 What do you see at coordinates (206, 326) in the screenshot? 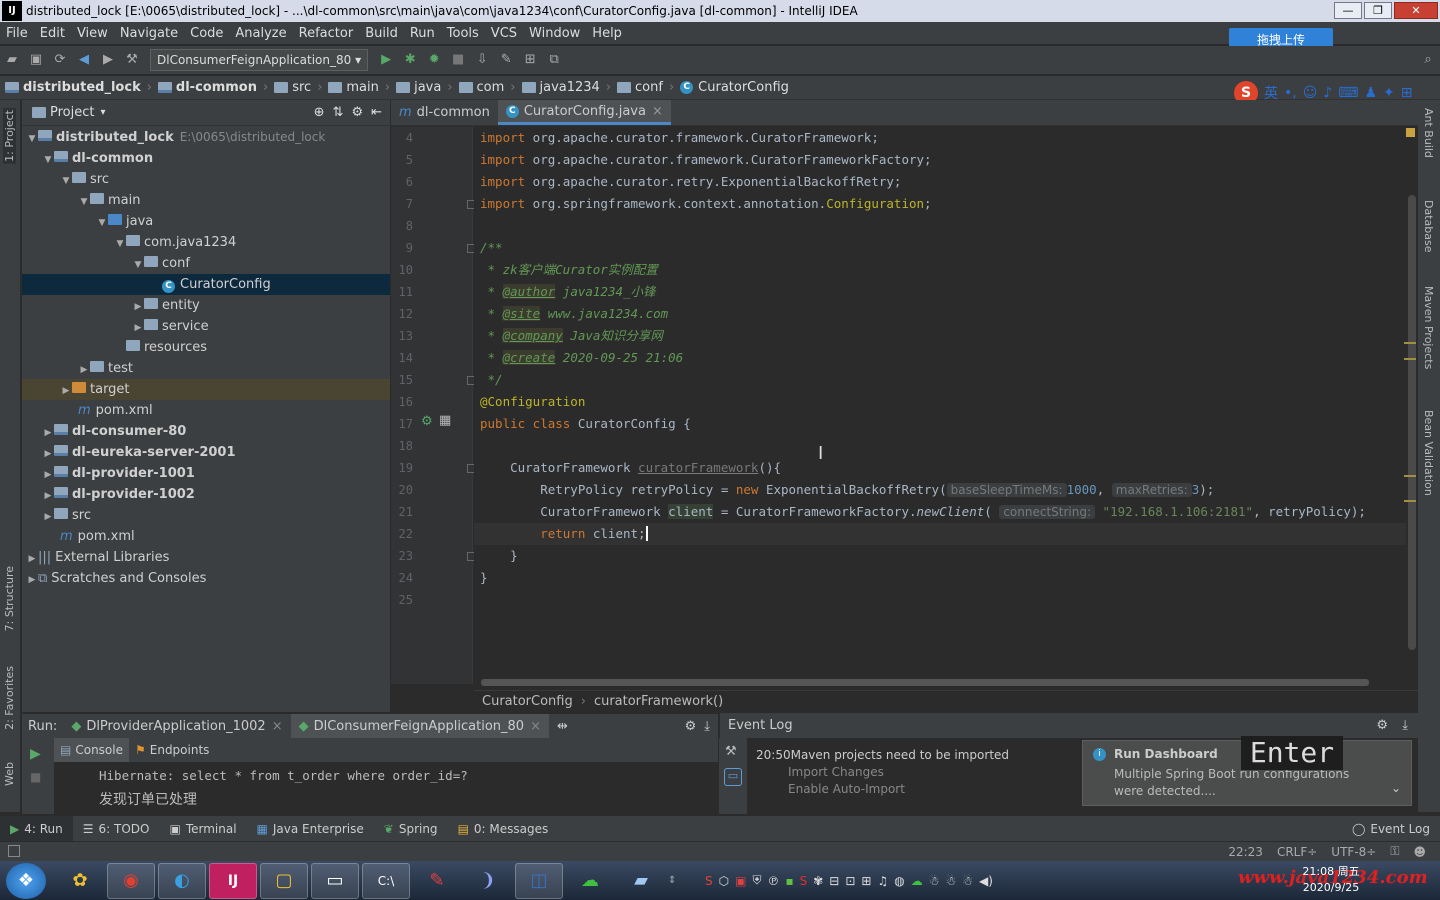
I see `tree-item-service: ▶ service` at bounding box center [206, 326].